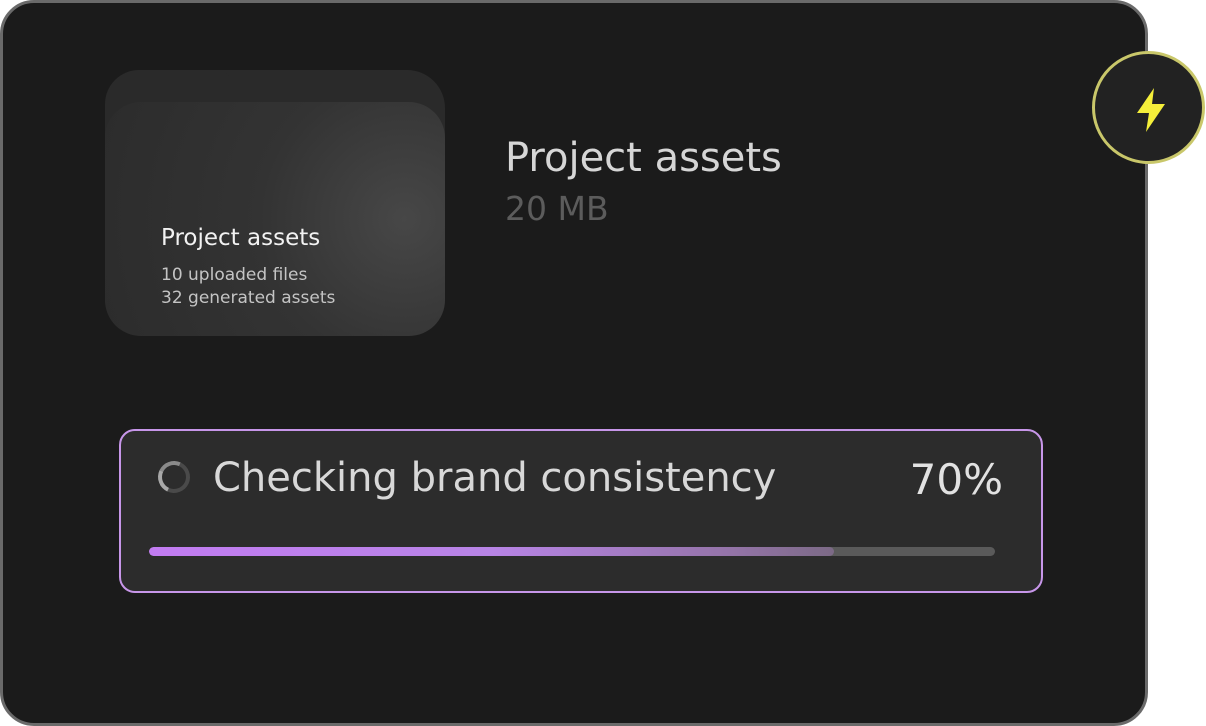 Image resolution: width=1206 pixels, height=726 pixels. What do you see at coordinates (1151, 110) in the screenshot?
I see `lightning-bolt-icon` at bounding box center [1151, 110].